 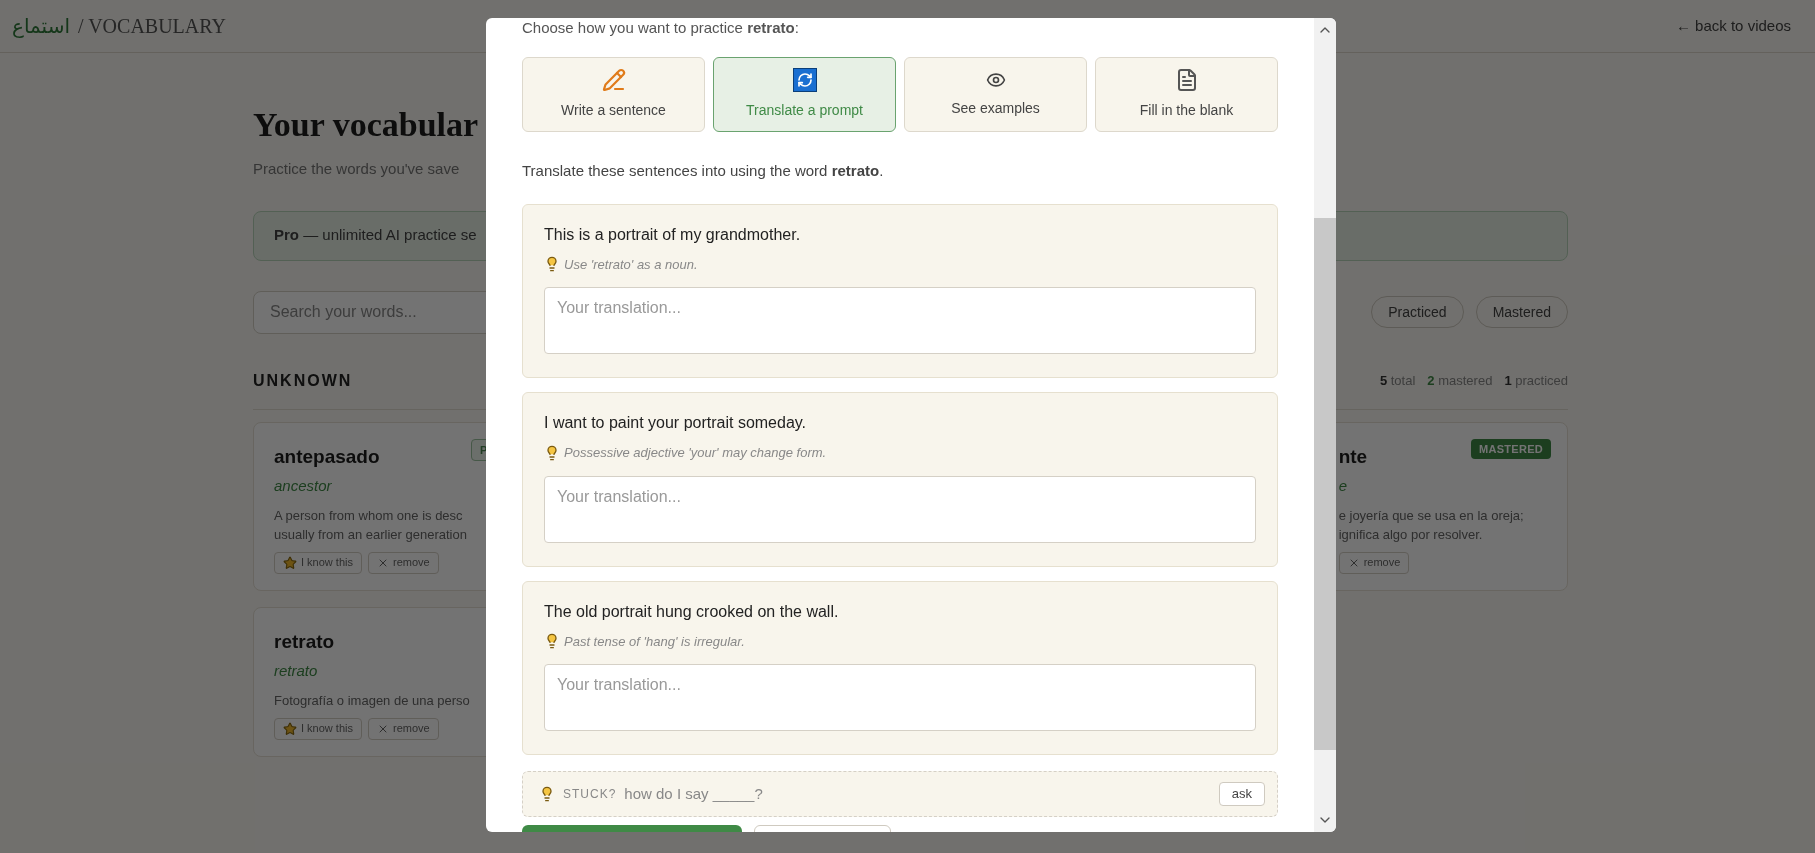 I want to click on section-heading: UNKNOWN, so click(x=303, y=380).